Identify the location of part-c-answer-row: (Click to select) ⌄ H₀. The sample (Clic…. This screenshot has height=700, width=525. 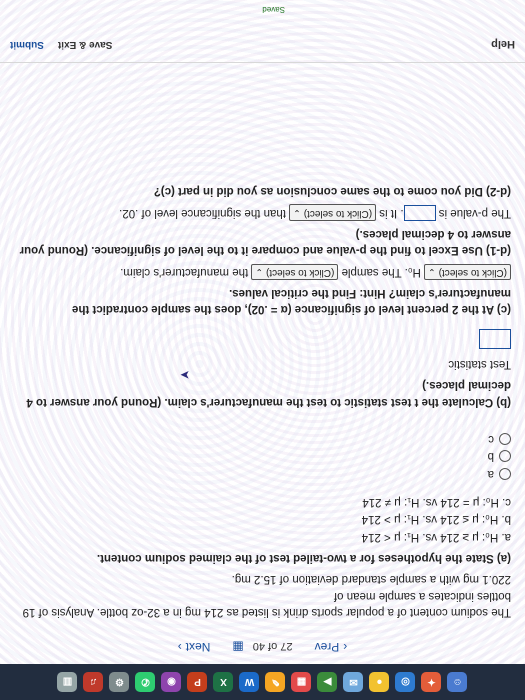
(261, 271).